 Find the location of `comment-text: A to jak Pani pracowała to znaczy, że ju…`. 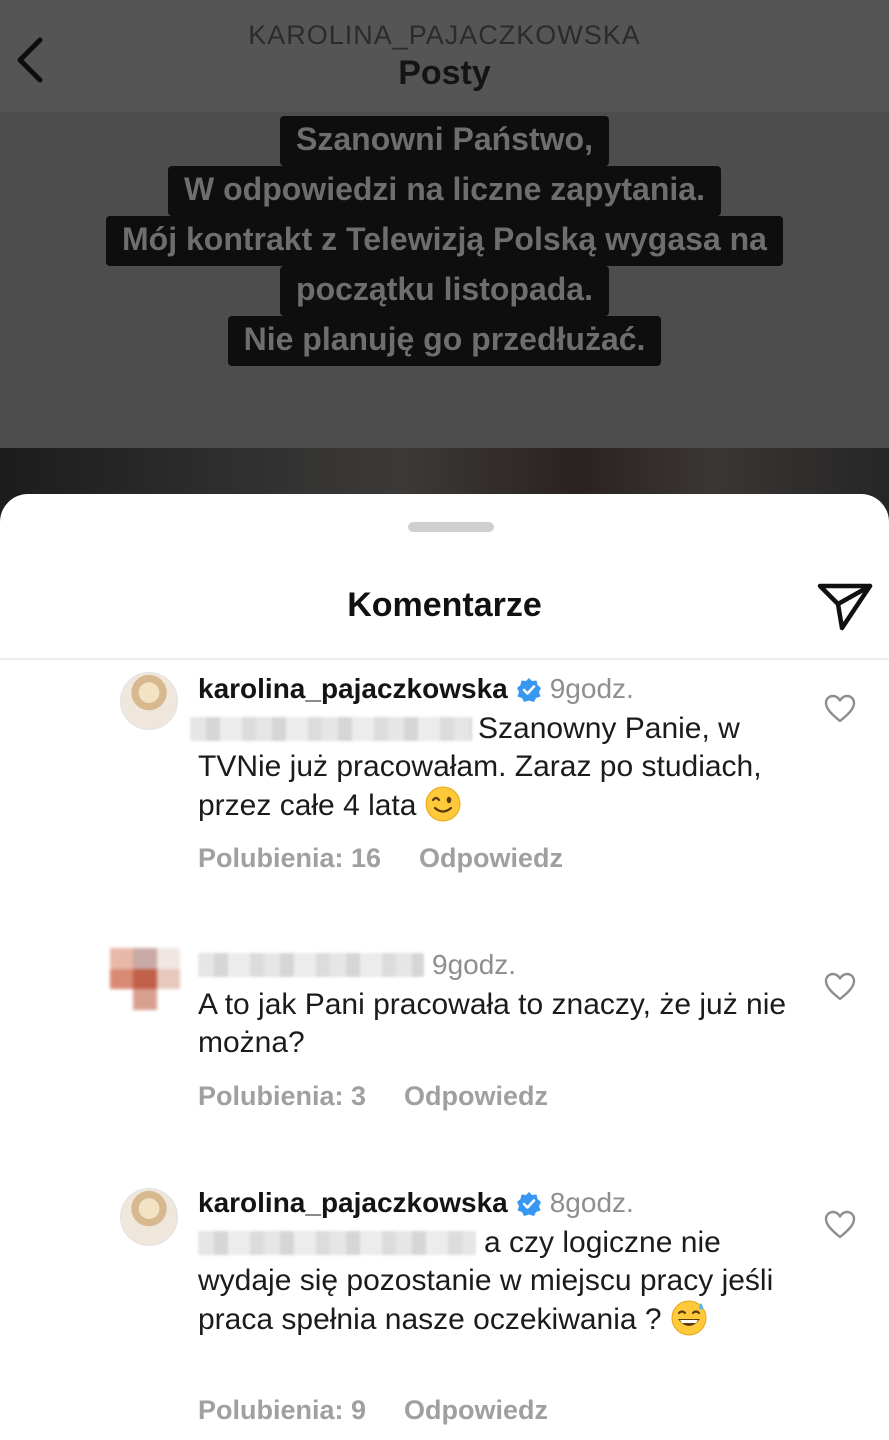

comment-text: A to jak Pani pracowała to znaczy, że ju… is located at coordinates (492, 1023).